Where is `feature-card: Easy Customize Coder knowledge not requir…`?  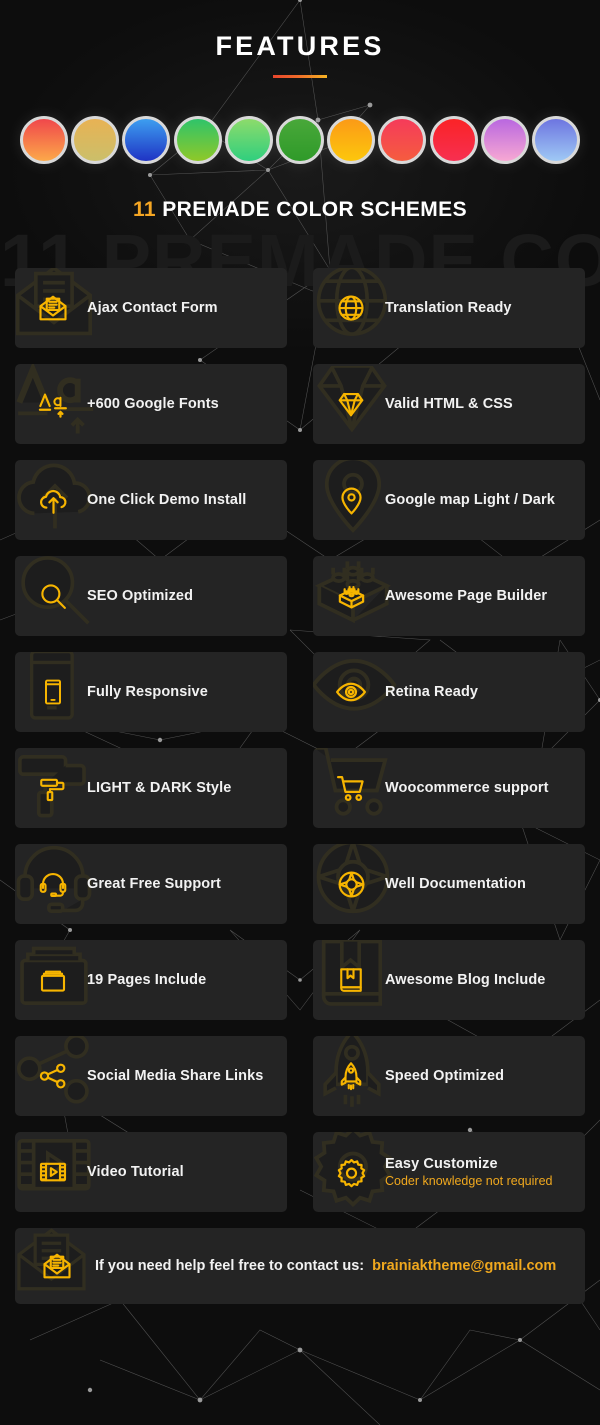 feature-card: Easy Customize Coder knowledge not requir… is located at coordinates (449, 1172).